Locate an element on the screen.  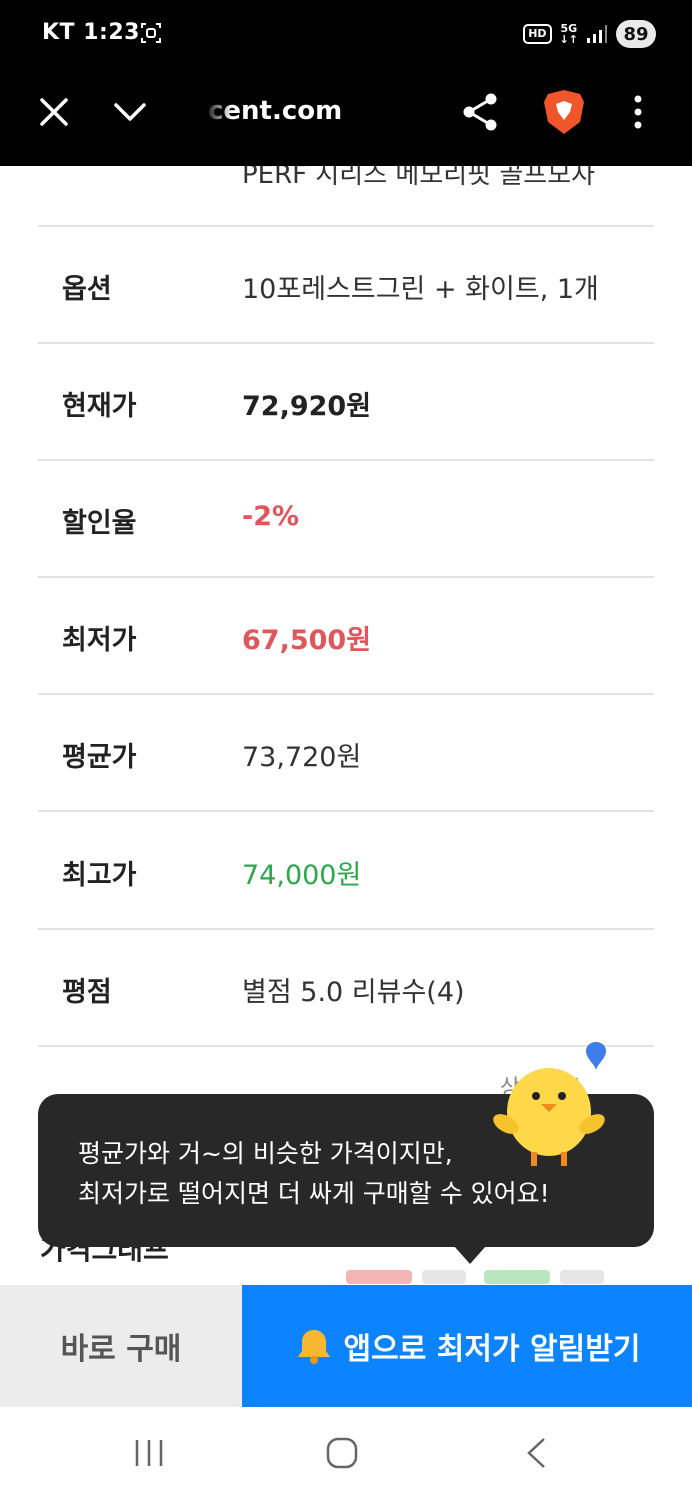
product-name-row: PERF 시리즈 메모리핏 골프모자 is located at coordinates (346, 196).